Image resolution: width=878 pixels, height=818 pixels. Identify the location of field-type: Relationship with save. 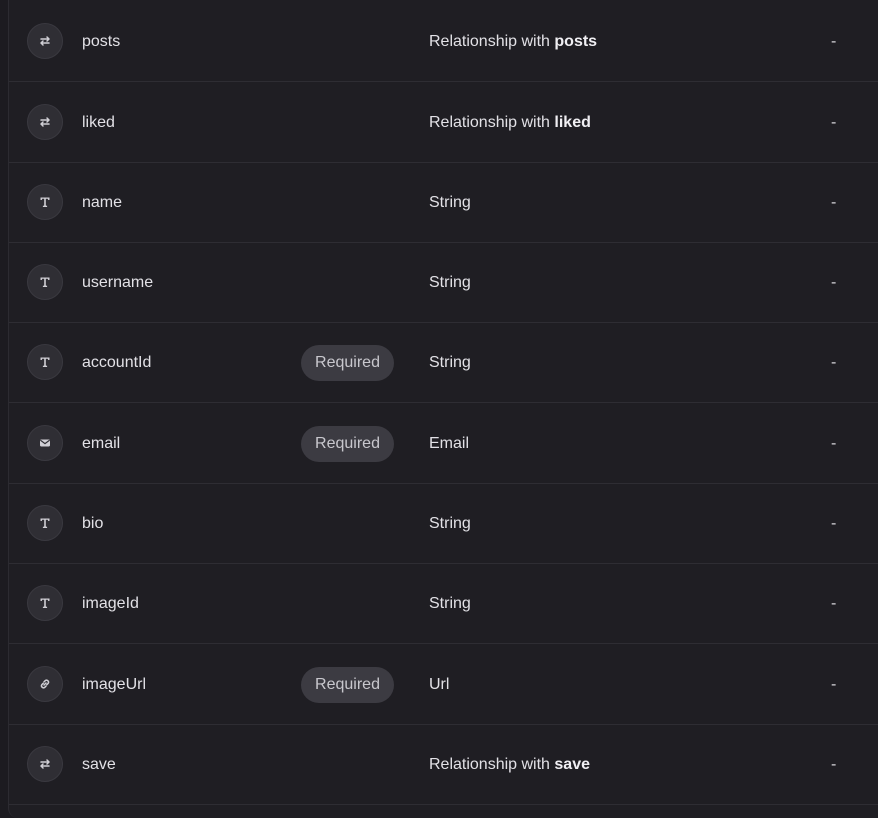
(509, 765).